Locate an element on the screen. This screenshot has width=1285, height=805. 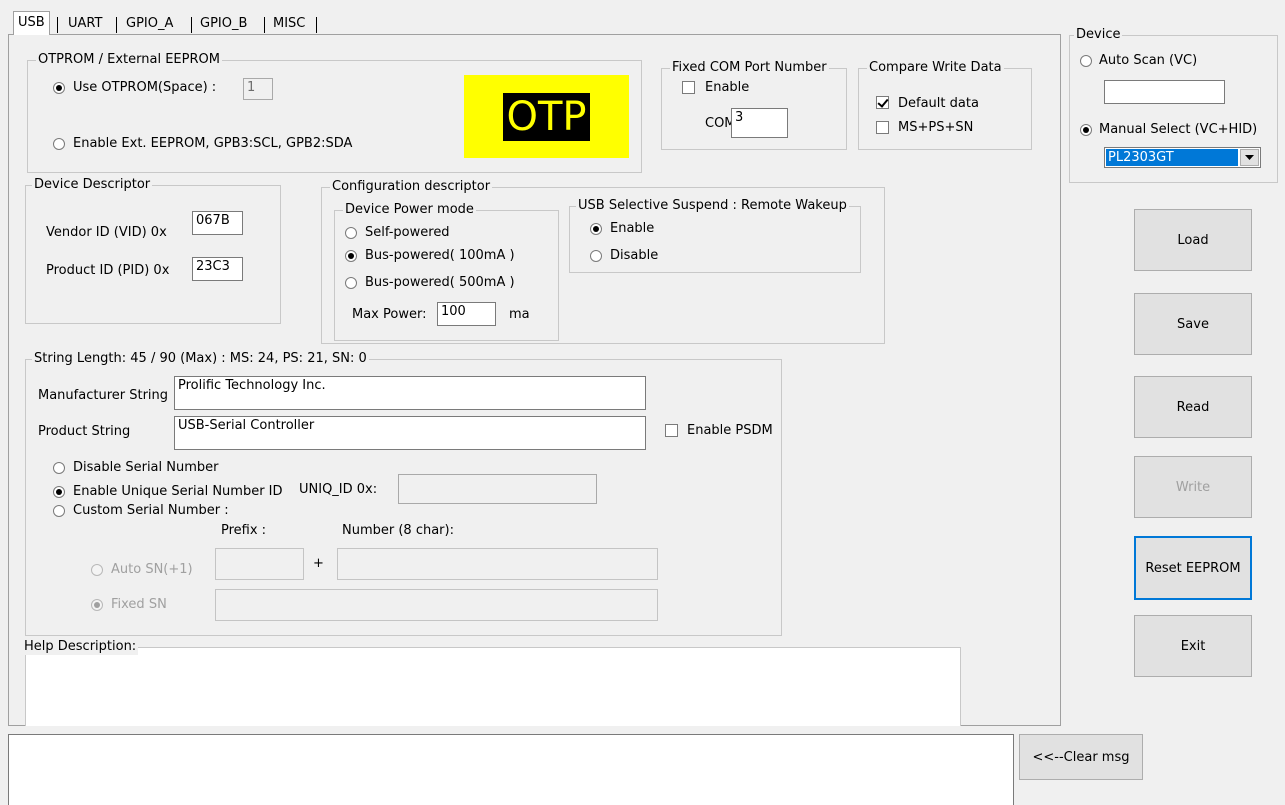
fixed-com-enable-checkbox is located at coordinates (688, 87).